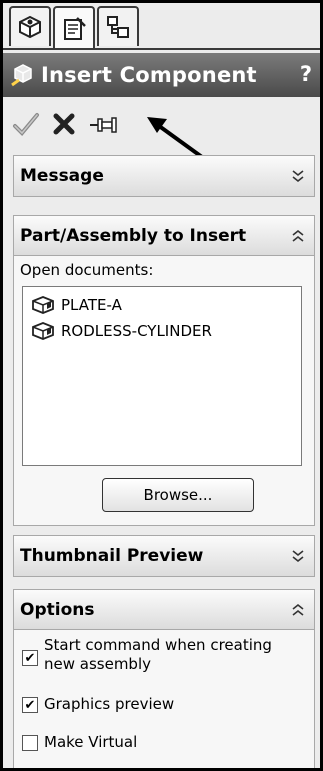 The height and width of the screenshot is (771, 323). Describe the element at coordinates (21, 75) in the screenshot. I see `insert-component-icon` at that location.